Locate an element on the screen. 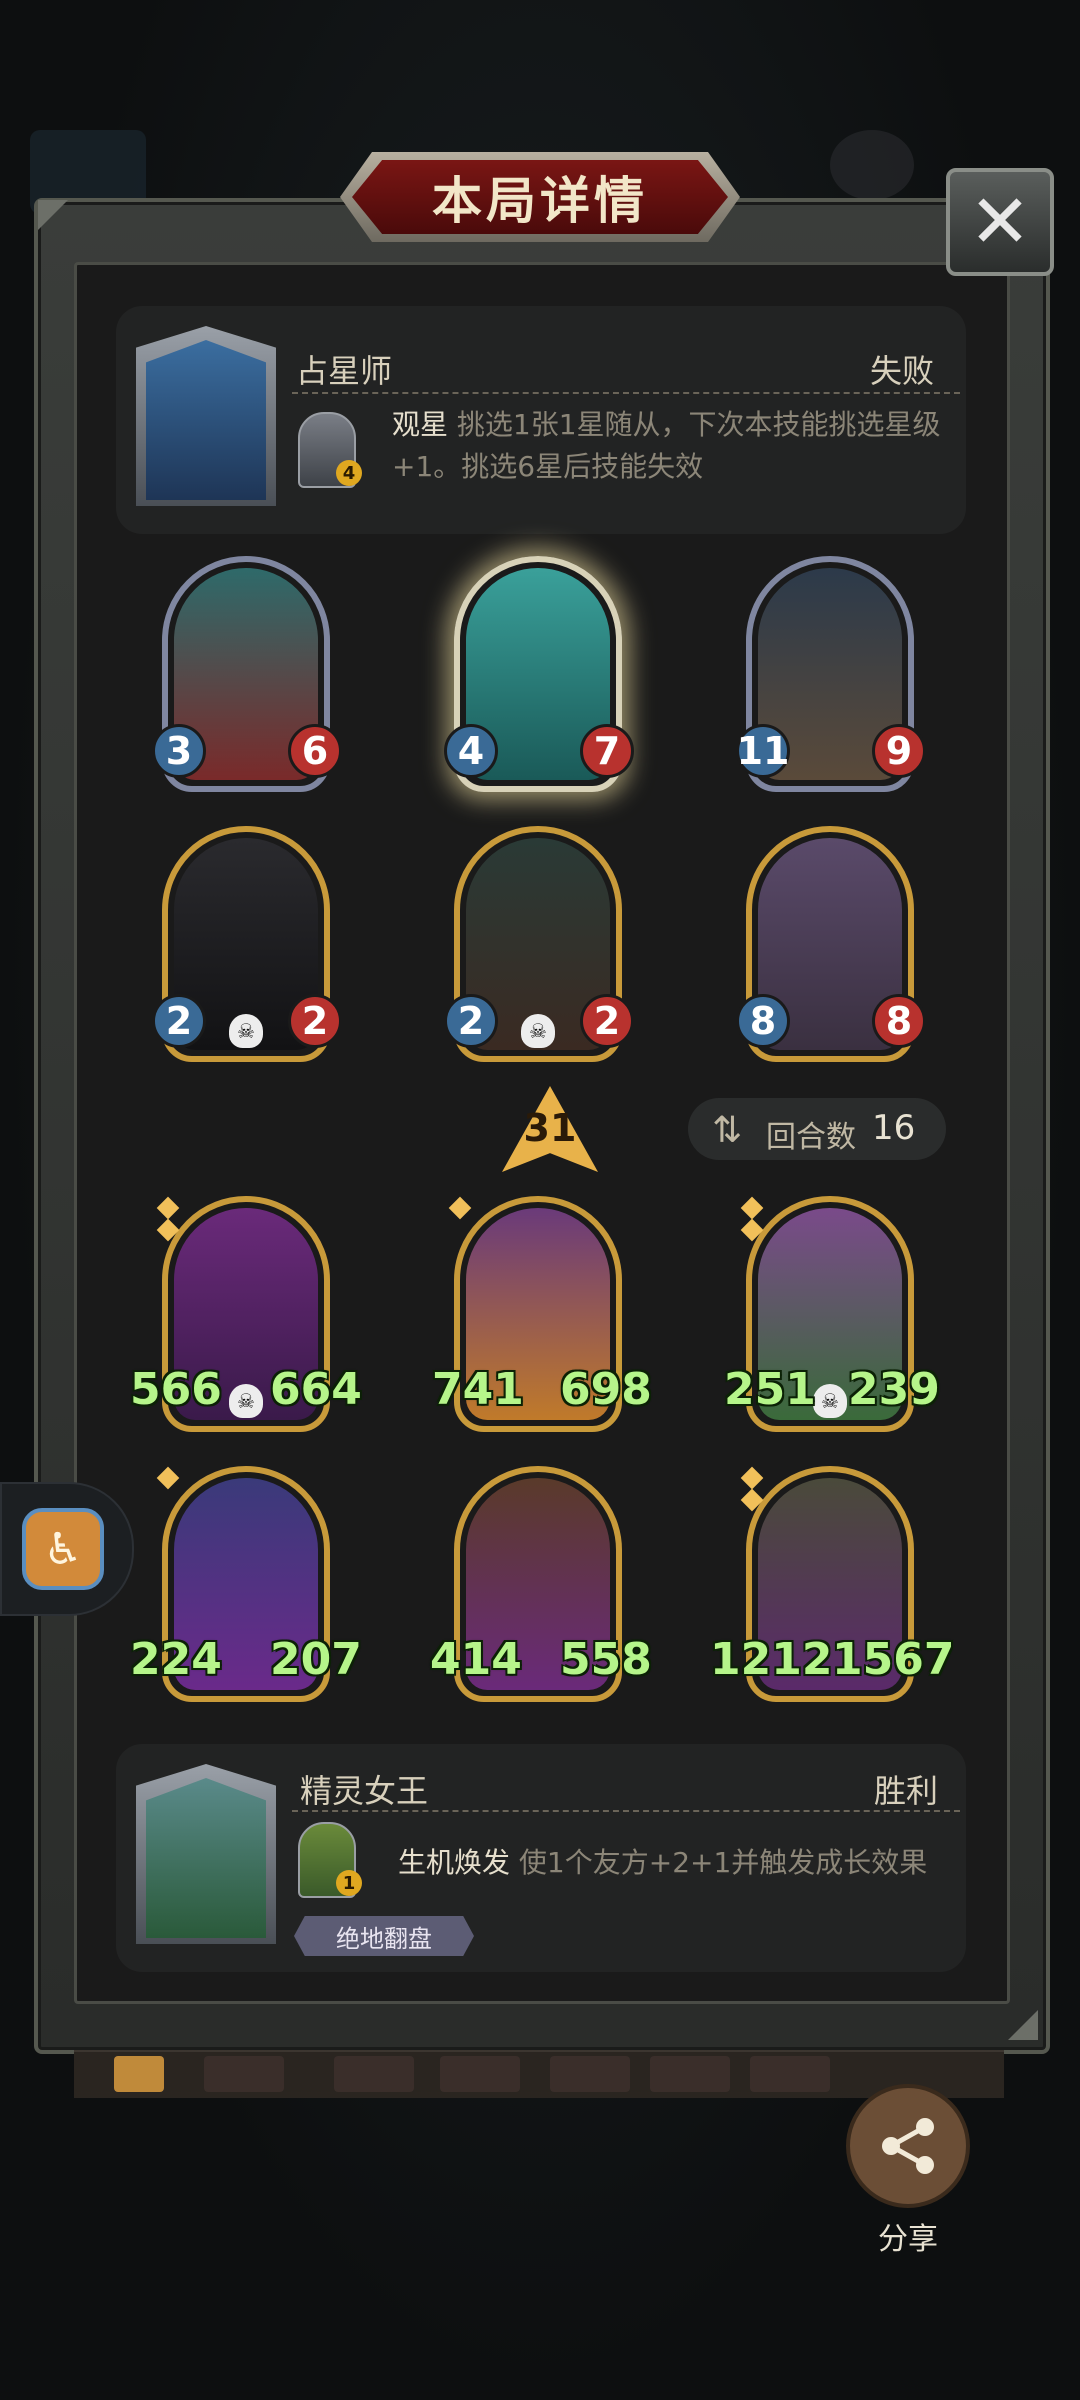 This screenshot has width=1080, height=2400. player-skill-name: 生机焕发 is located at coordinates (454, 1862).